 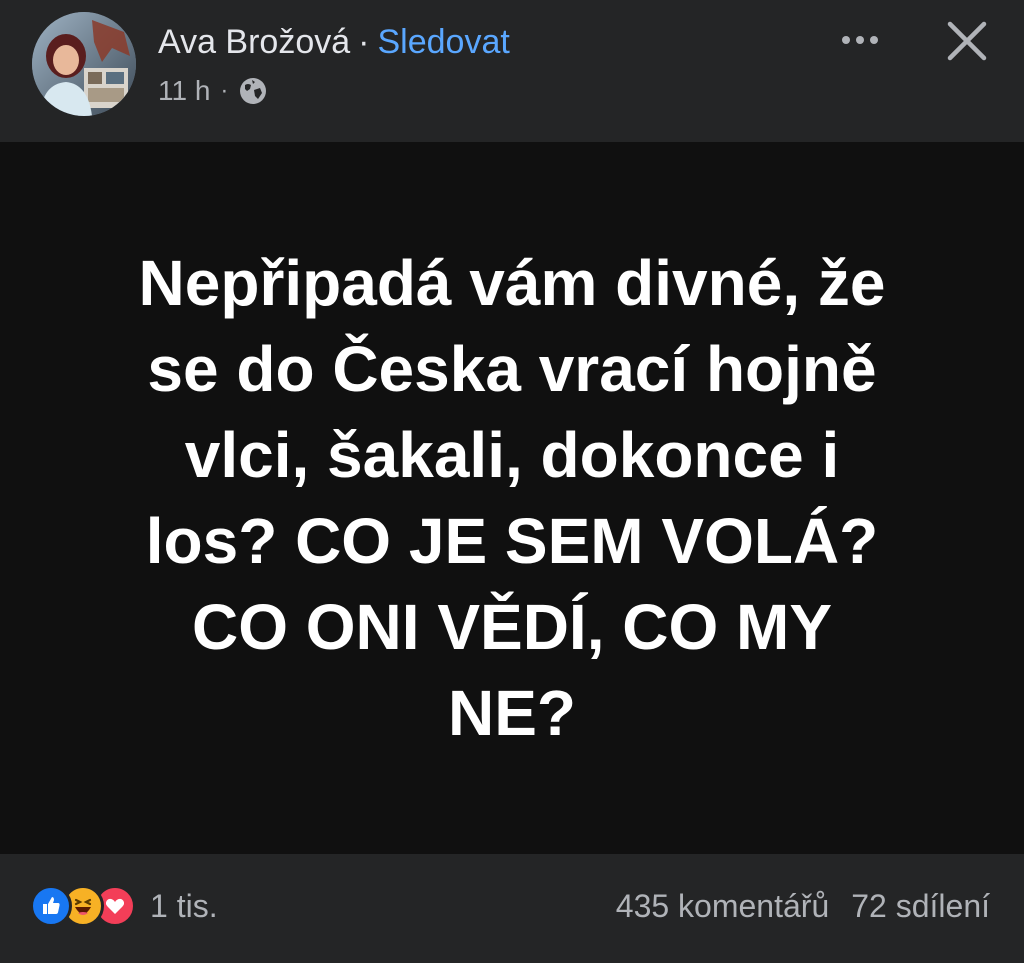 I want to click on comments-count: 435 komentářů, so click(x=722, y=906).